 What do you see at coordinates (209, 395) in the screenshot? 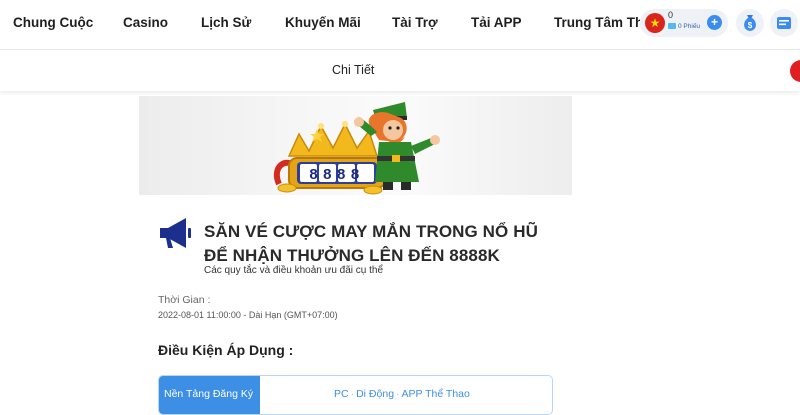
I see `platform-label: Nền Tảng Đăng Ký` at bounding box center [209, 395].